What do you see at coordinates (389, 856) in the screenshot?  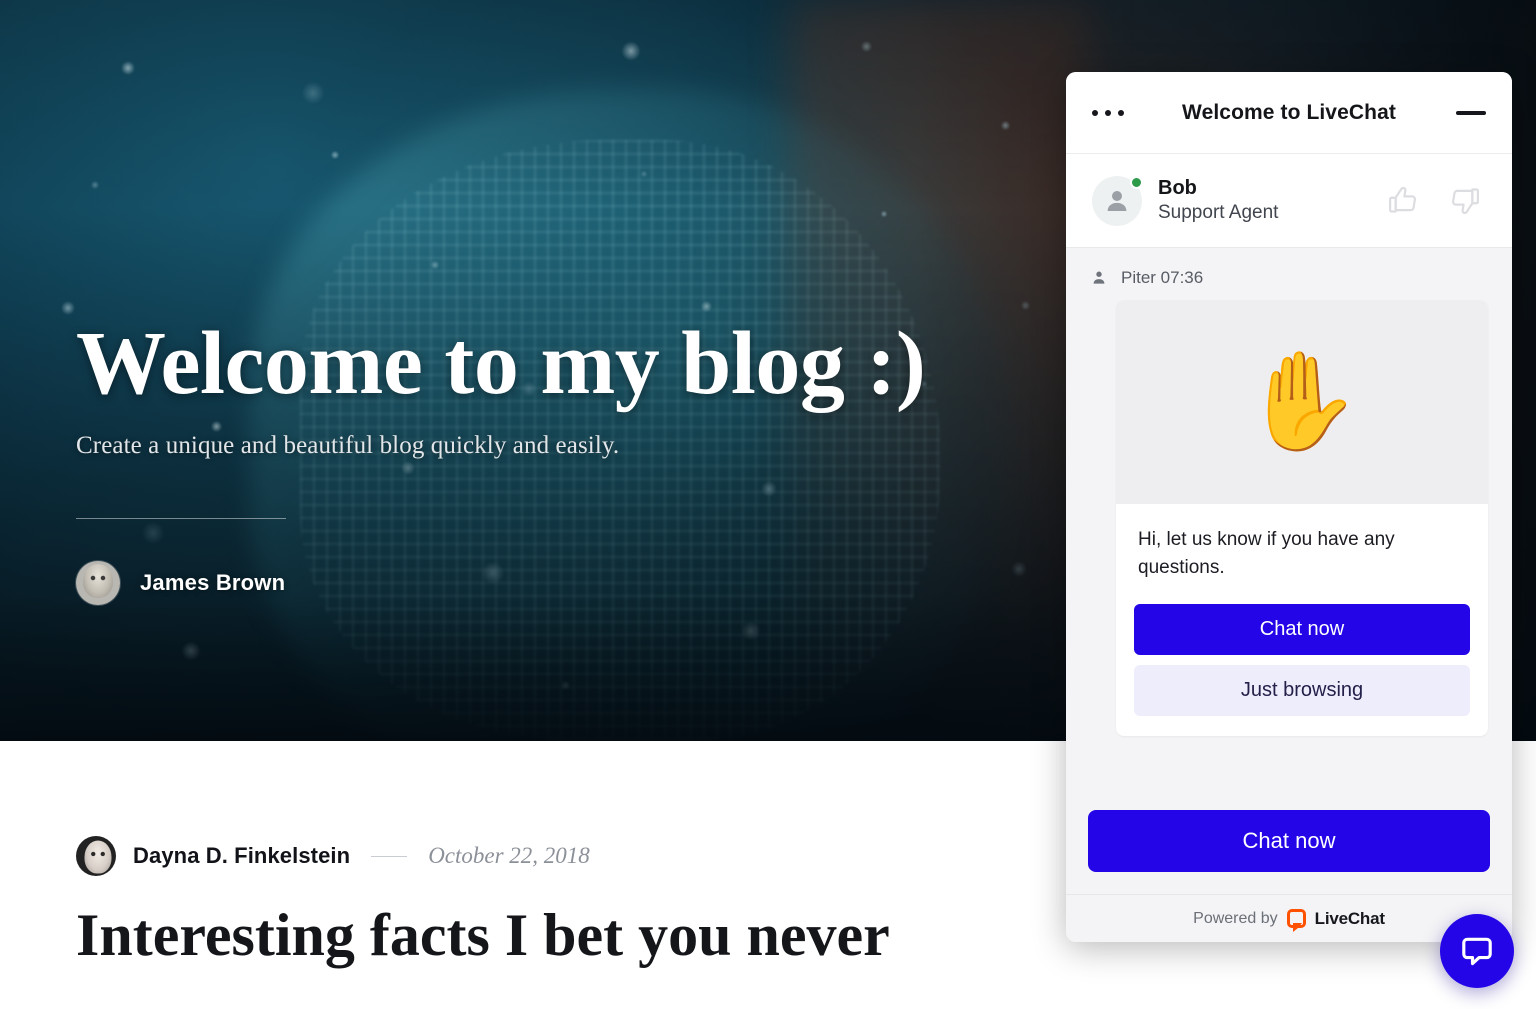 I see `byline-separator` at bounding box center [389, 856].